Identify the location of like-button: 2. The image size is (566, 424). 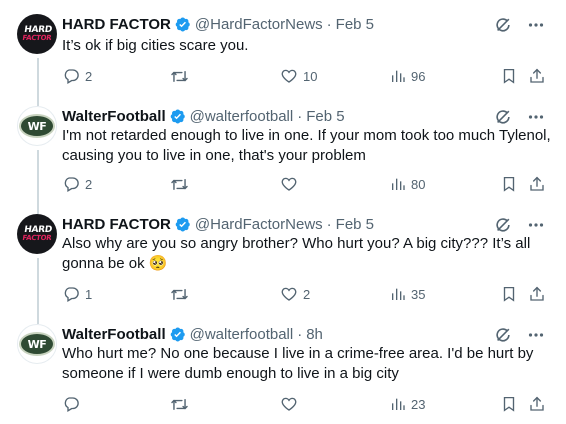
(295, 294).